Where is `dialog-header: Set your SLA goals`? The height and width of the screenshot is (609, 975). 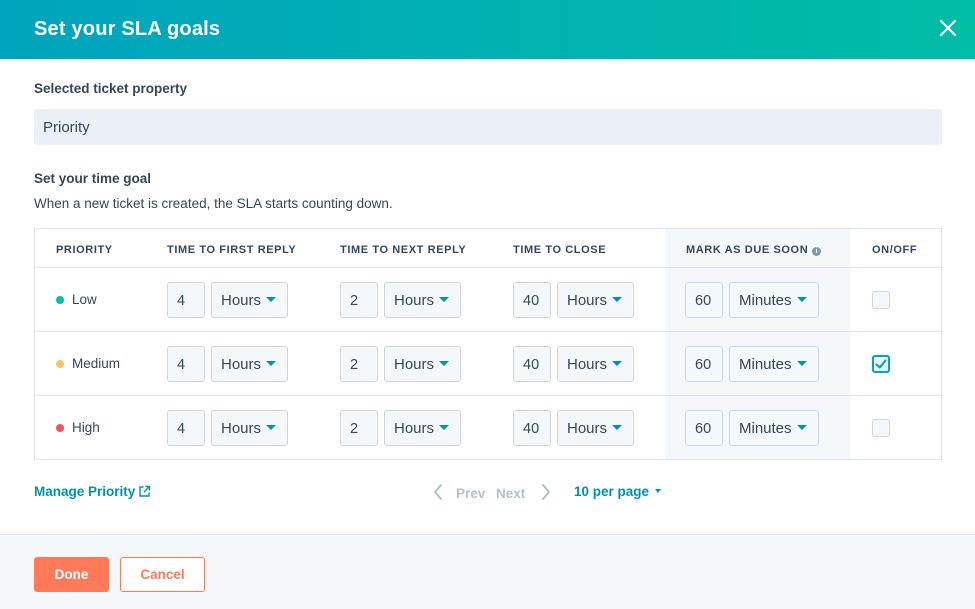 dialog-header: Set your SLA goals is located at coordinates (487, 29).